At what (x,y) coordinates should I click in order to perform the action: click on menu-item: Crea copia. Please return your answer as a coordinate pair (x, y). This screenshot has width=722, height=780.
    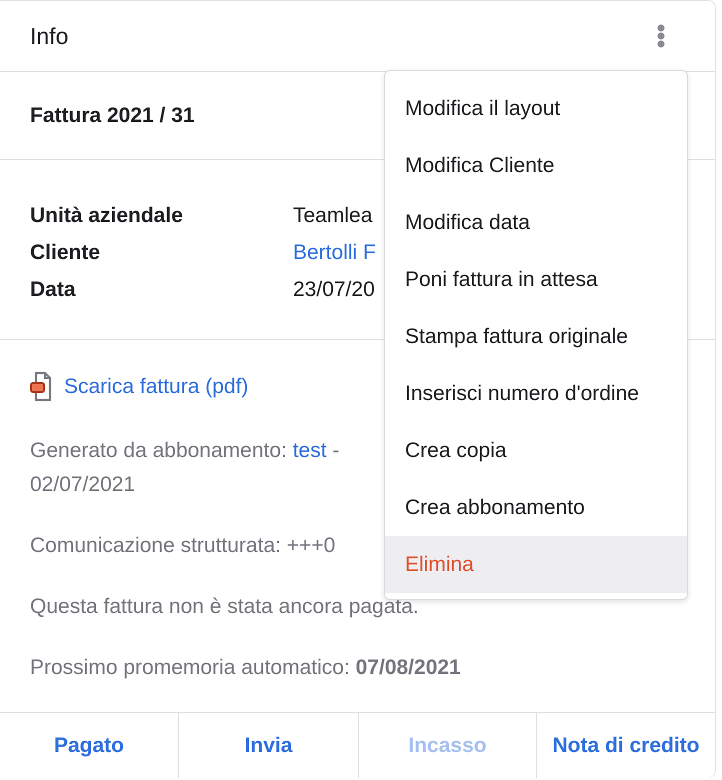
    Looking at the image, I should click on (536, 450).